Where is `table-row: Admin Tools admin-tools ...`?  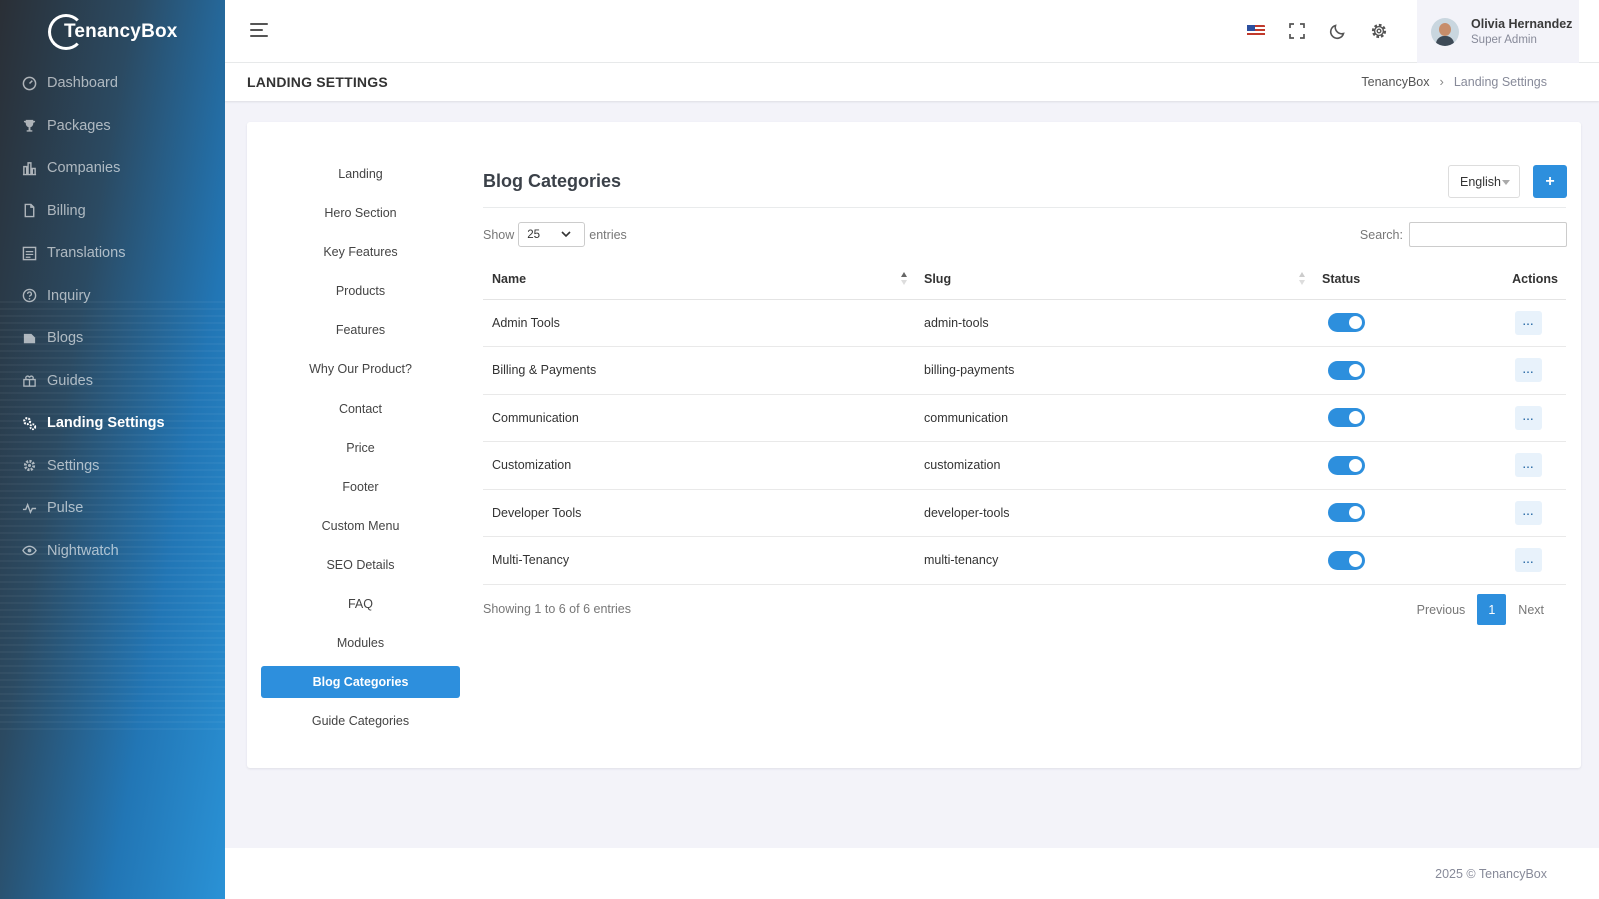
table-row: Admin Tools admin-tools ... is located at coordinates (1024, 323).